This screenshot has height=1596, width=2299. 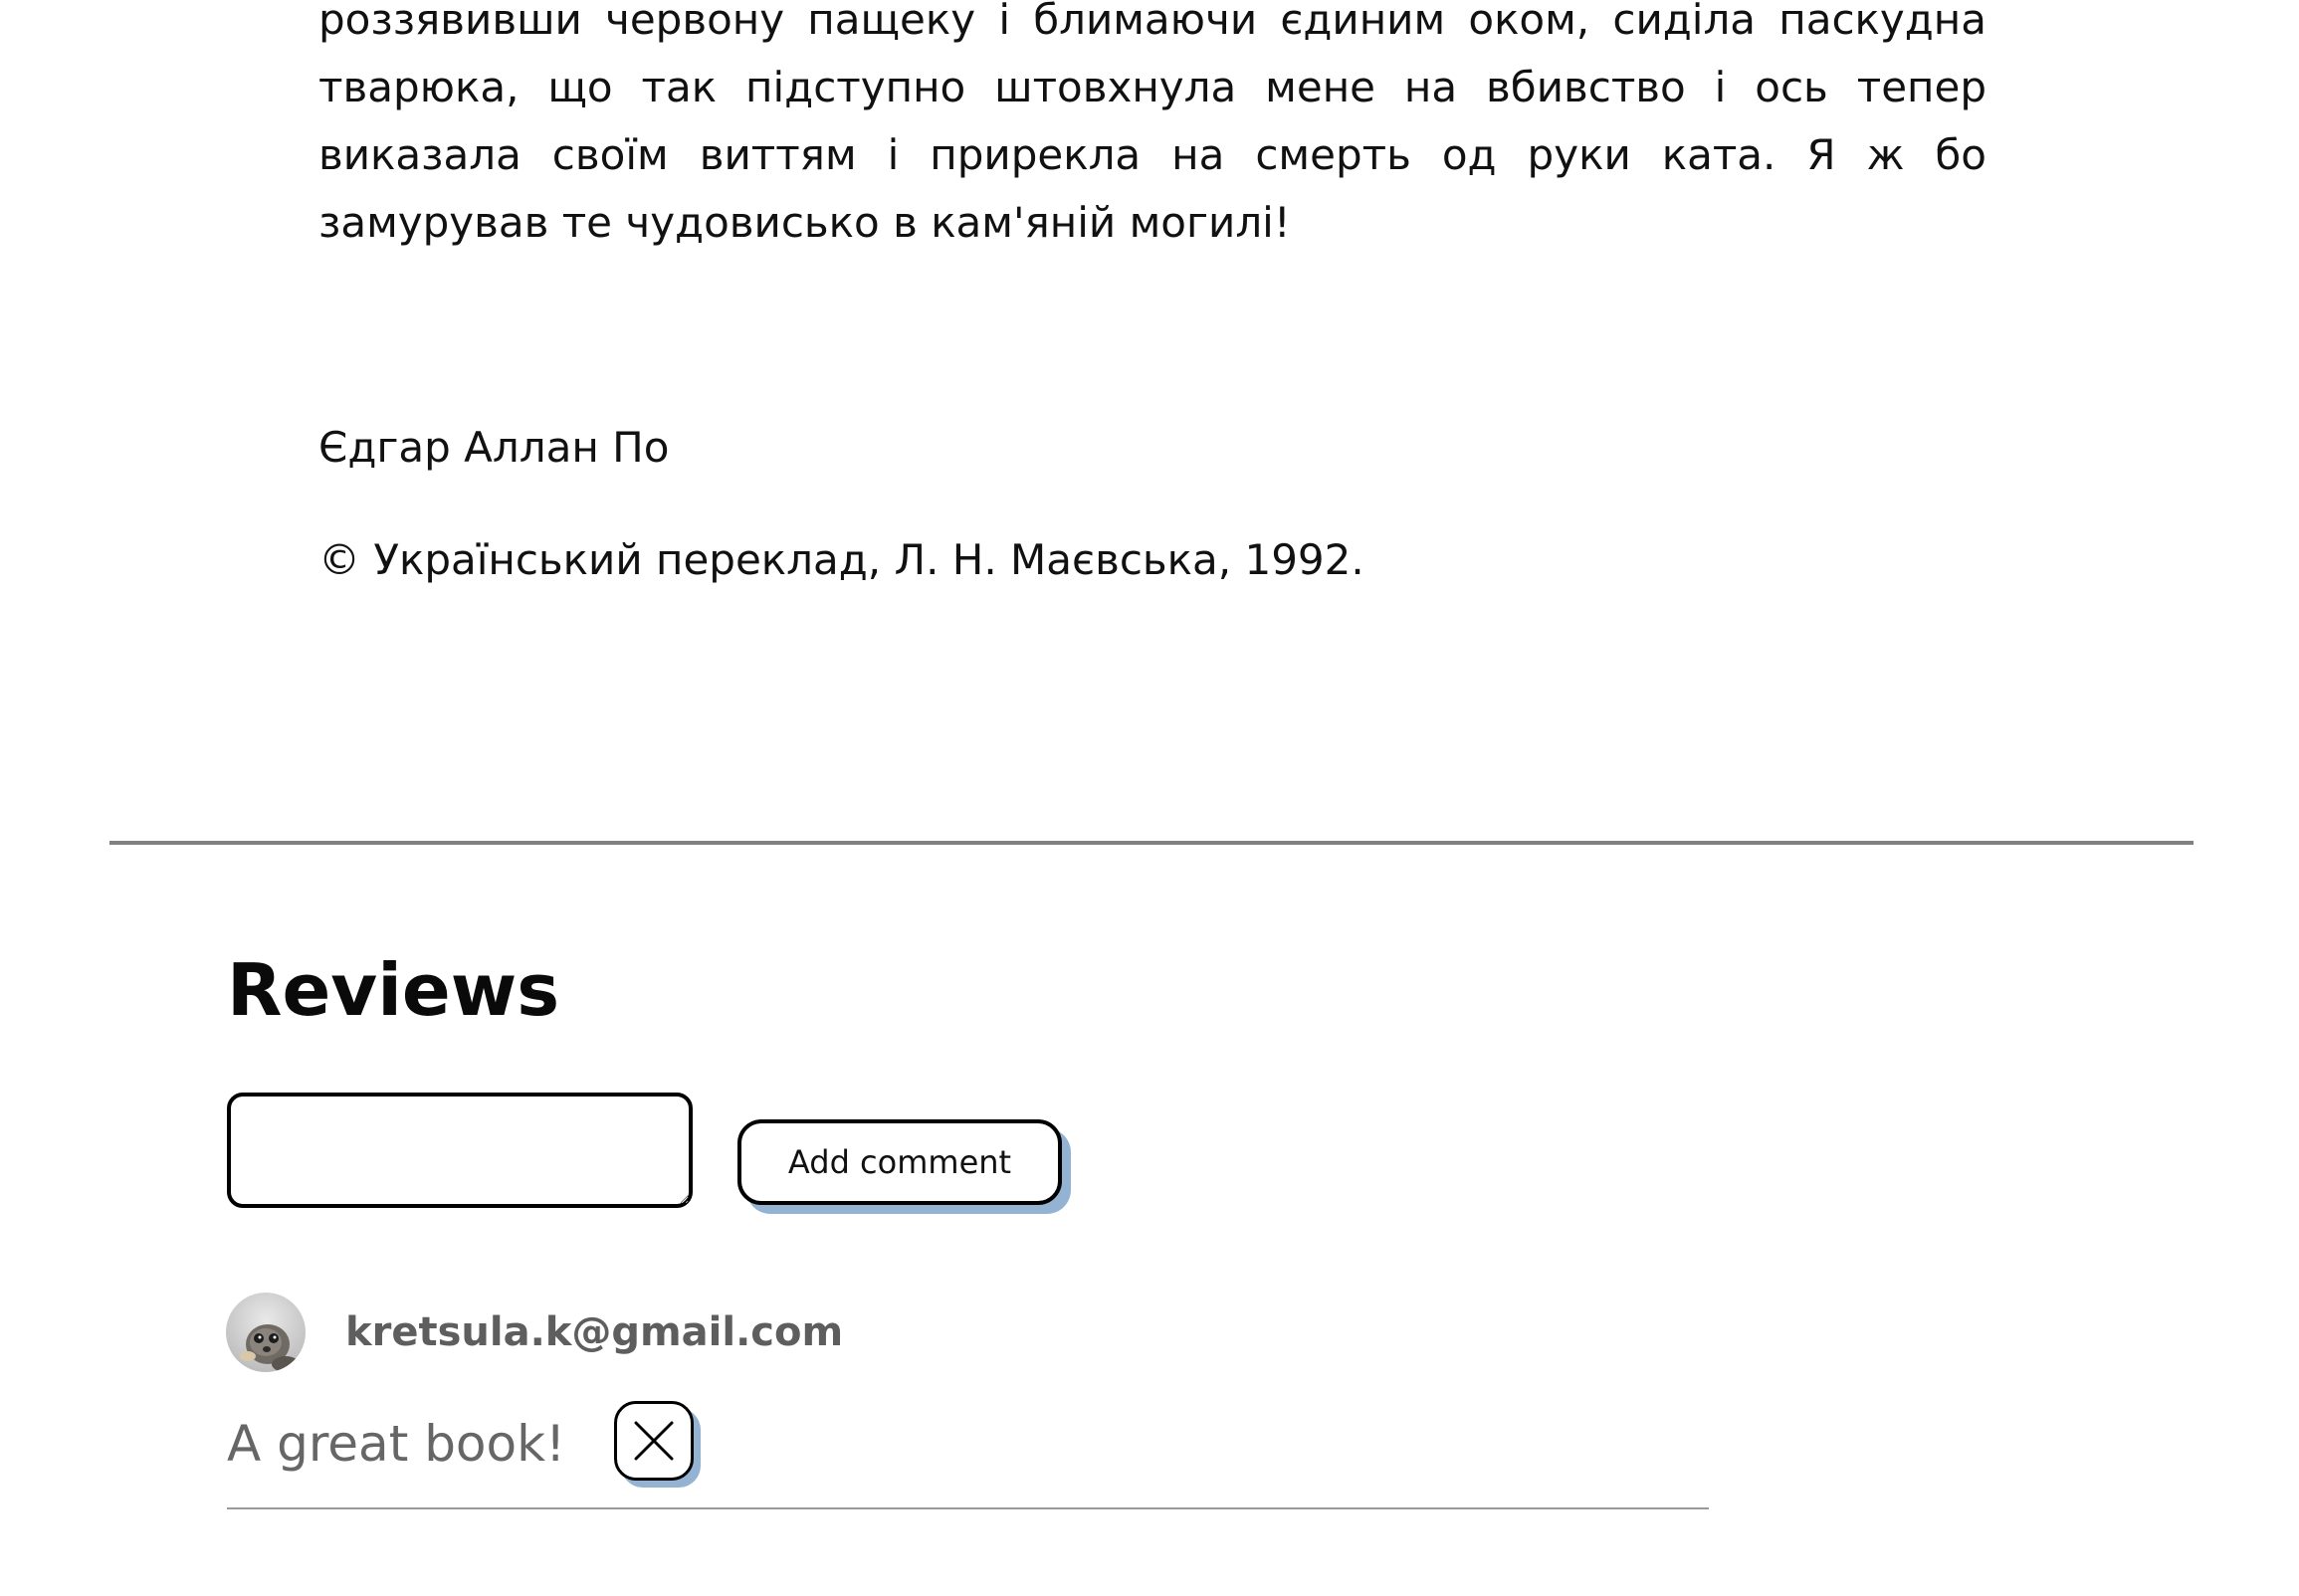 What do you see at coordinates (393, 990) in the screenshot?
I see `reviews-title: Reviews` at bounding box center [393, 990].